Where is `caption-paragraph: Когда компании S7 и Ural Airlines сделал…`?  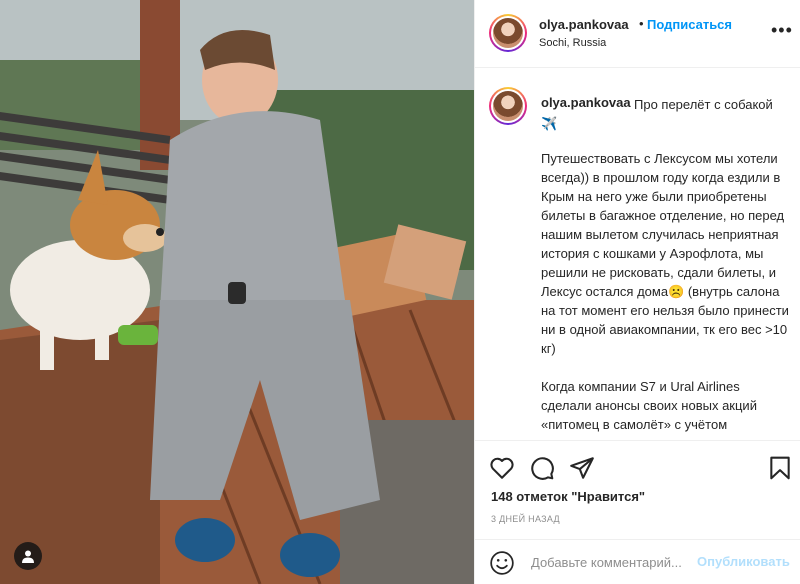
caption-paragraph: Когда компании S7 и Ural Airlines сделал… is located at coordinates (649, 405).